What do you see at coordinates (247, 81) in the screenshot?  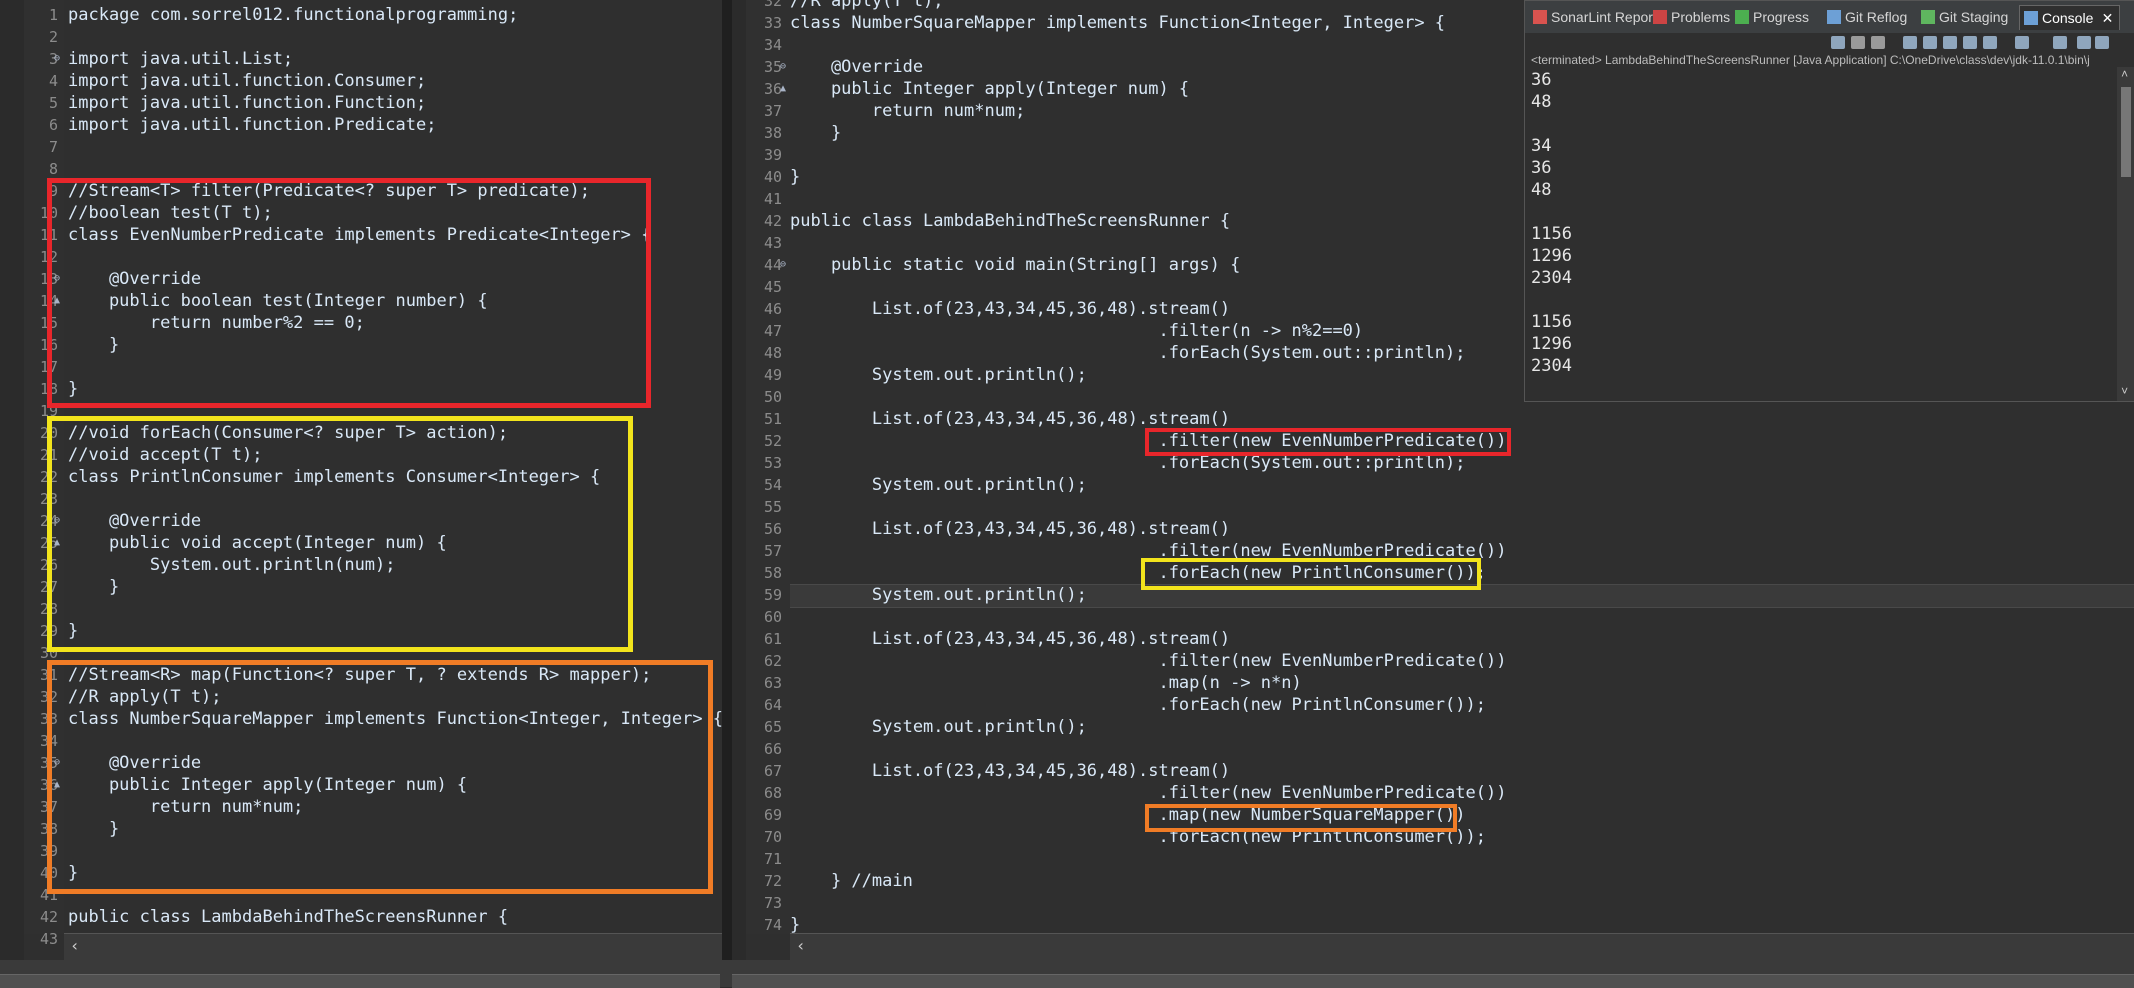 I see `code-line: import java.util.function.Consumer;` at bounding box center [247, 81].